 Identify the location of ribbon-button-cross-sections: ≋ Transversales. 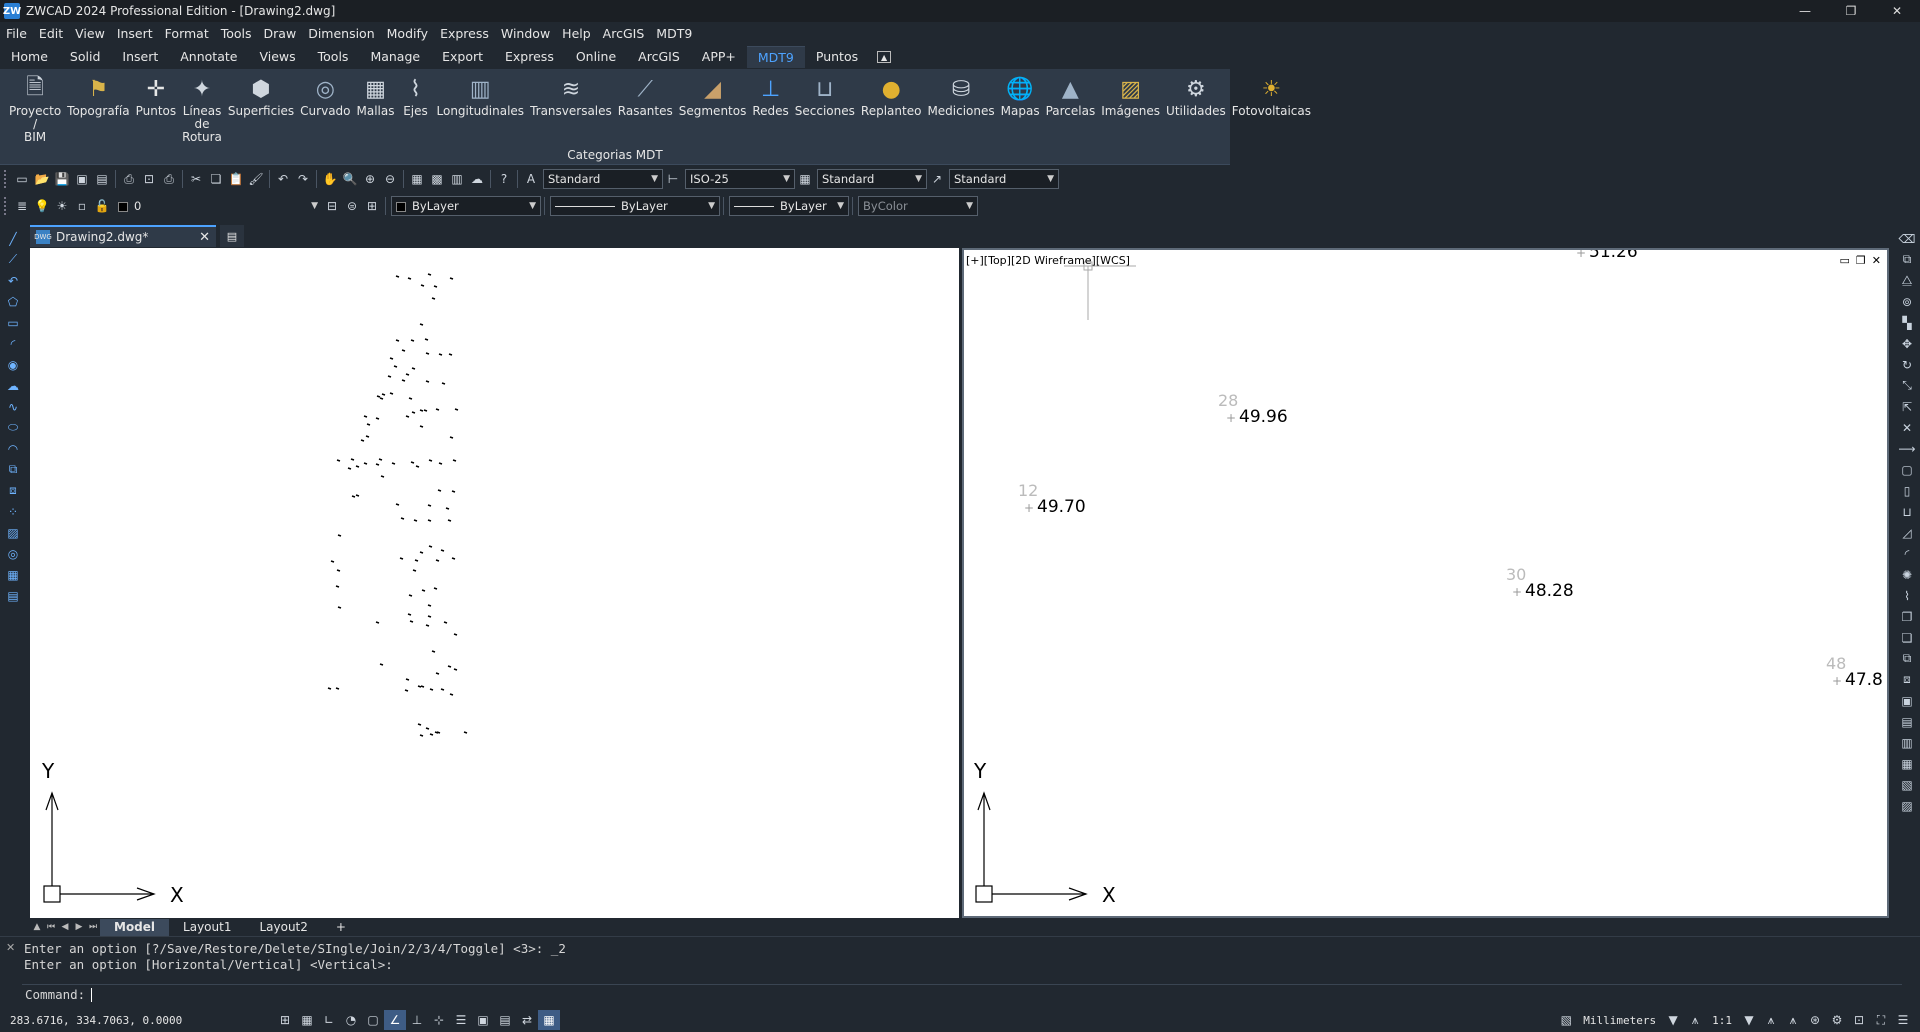
(571, 108).